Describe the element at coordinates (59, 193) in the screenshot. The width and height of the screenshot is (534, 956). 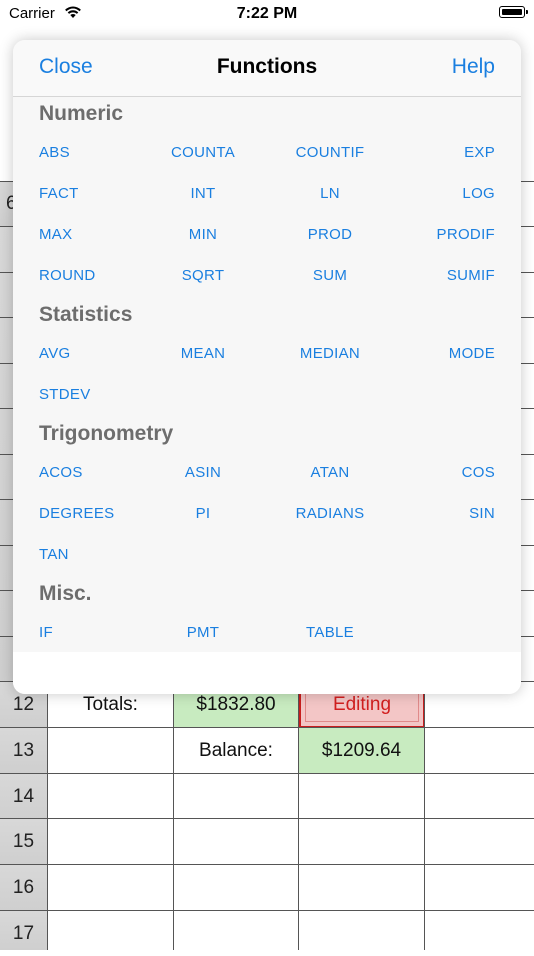
I see `function-button: FACT` at that location.